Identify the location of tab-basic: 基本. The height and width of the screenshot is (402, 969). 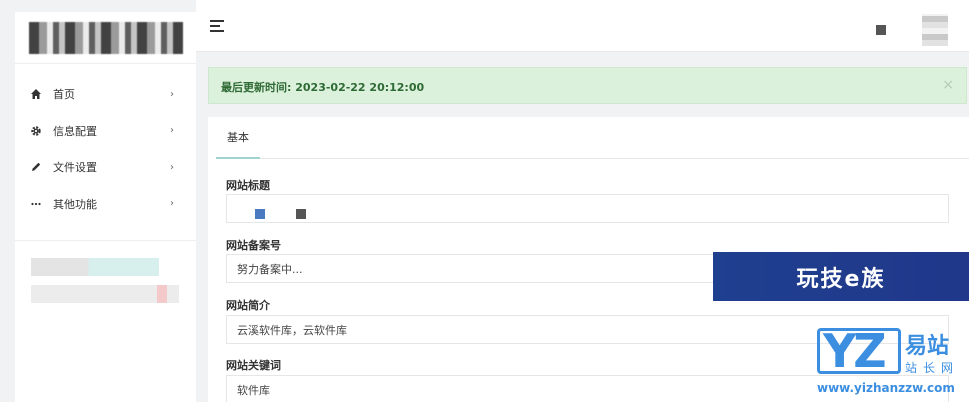
(238, 138).